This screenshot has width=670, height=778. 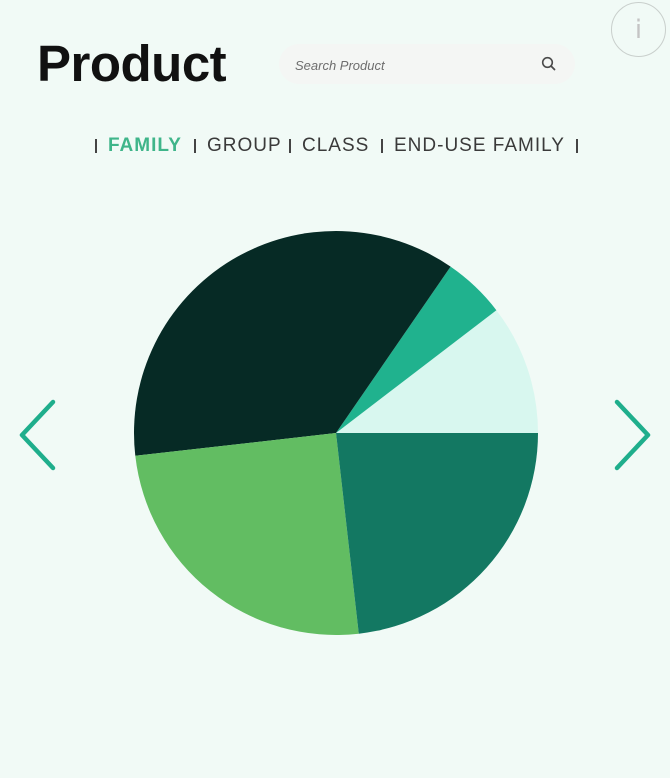 I want to click on tab-class: CLASS, so click(x=335, y=146).